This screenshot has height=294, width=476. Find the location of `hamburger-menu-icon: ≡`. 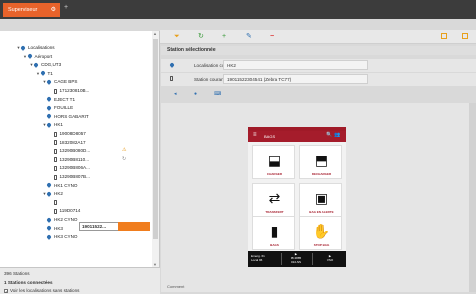

hamburger-menu-icon: ≡ is located at coordinates (255, 135).